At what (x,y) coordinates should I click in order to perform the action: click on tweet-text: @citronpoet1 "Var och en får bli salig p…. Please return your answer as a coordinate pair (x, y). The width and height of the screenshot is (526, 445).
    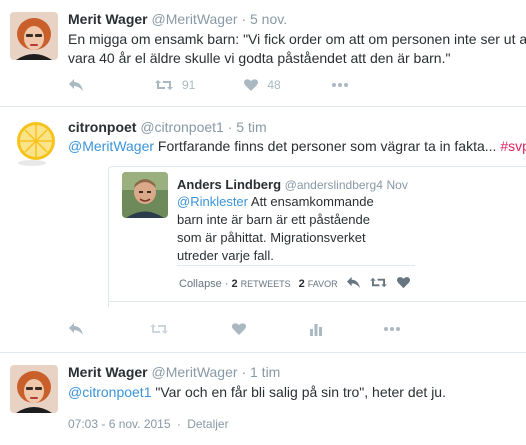
    Looking at the image, I should click on (257, 392).